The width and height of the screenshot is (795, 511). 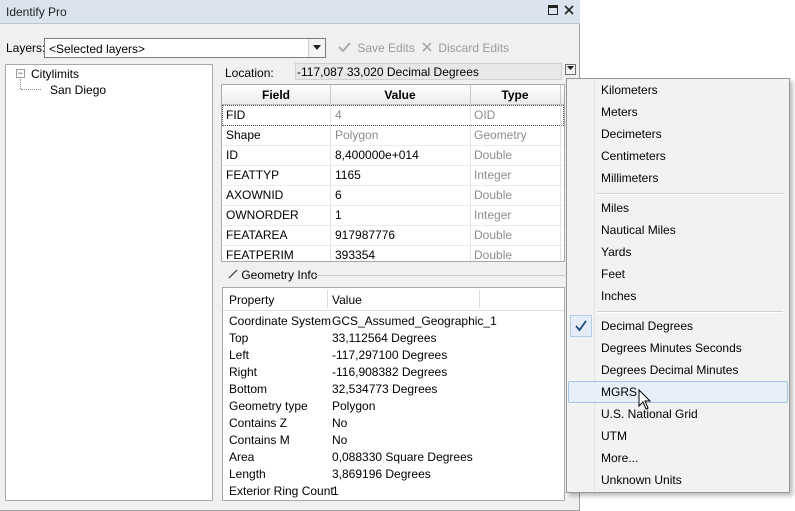 What do you see at coordinates (55, 74) in the screenshot?
I see `tree-item-citylimits: Citylimits` at bounding box center [55, 74].